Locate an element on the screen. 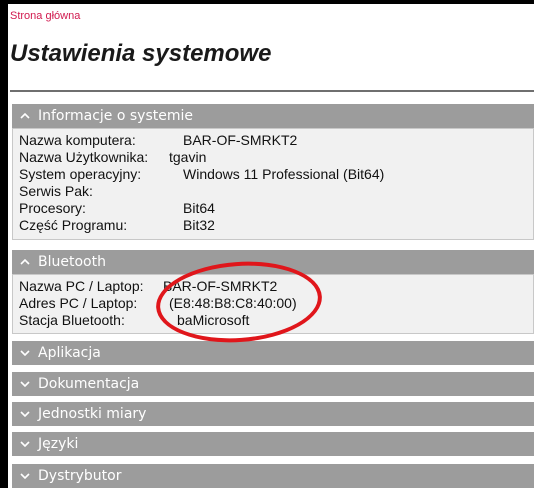  row-key: Procesory: is located at coordinates (52, 208).